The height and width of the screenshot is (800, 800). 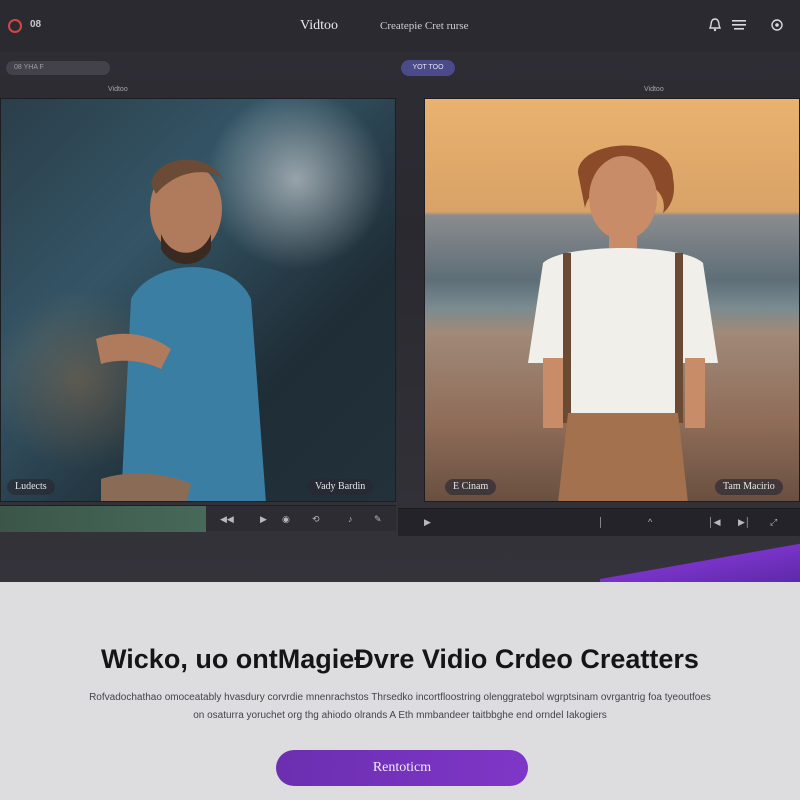 What do you see at coordinates (623, 323) in the screenshot?
I see `right-person-image` at bounding box center [623, 323].